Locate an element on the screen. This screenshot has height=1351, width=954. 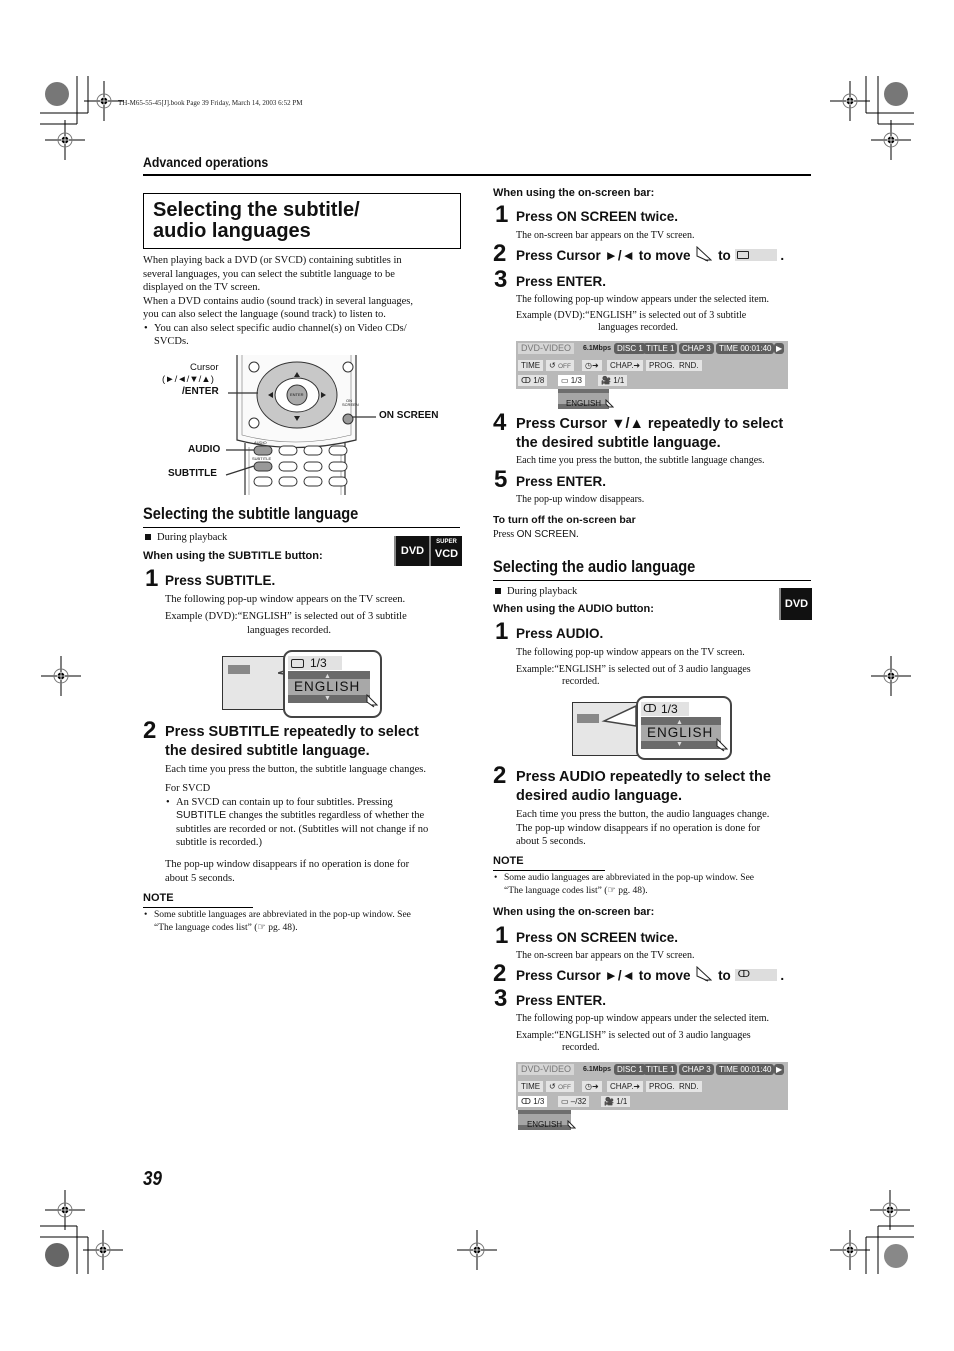
period: . is located at coordinates (782, 975).